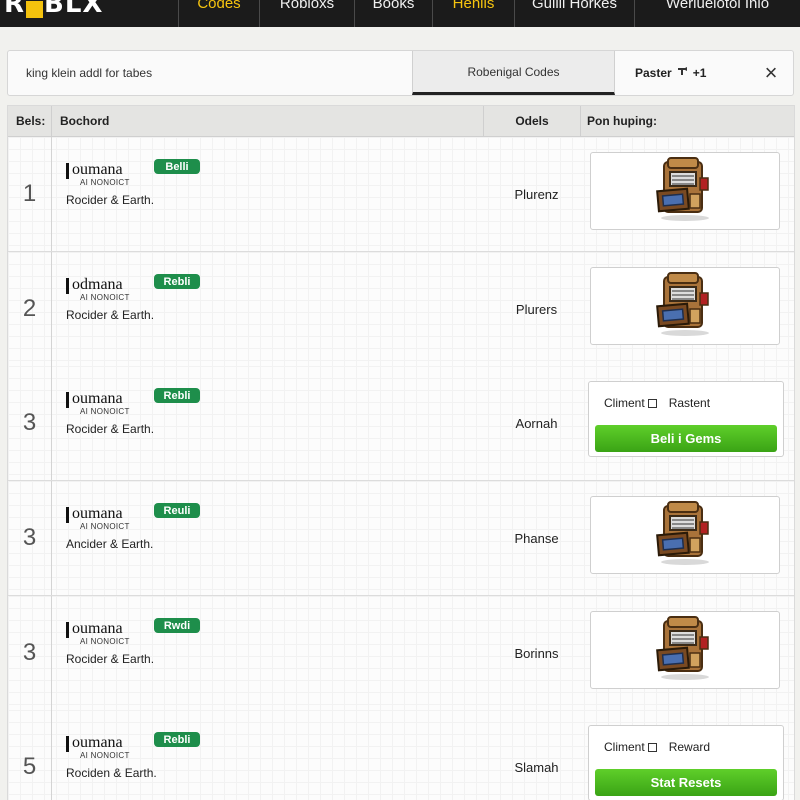  What do you see at coordinates (30, 755) in the screenshot?
I see `row-number: 5` at bounding box center [30, 755].